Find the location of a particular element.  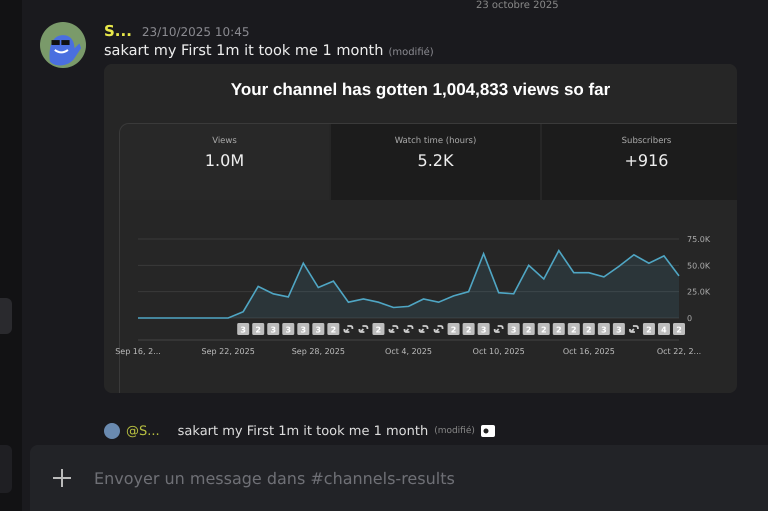

reply-avatar-icon is located at coordinates (112, 431).